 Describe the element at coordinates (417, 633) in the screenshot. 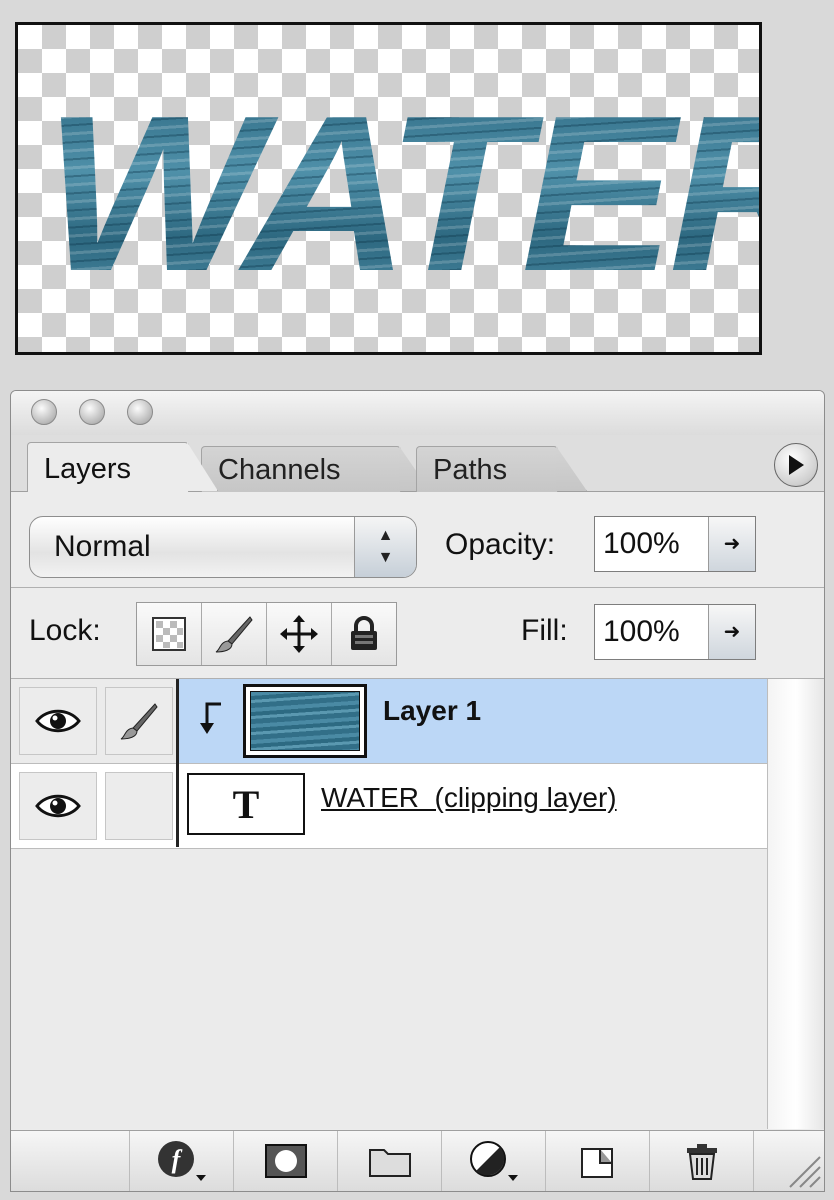

I see `lock-fill-row: Lock: Fill: 100% ➜` at that location.